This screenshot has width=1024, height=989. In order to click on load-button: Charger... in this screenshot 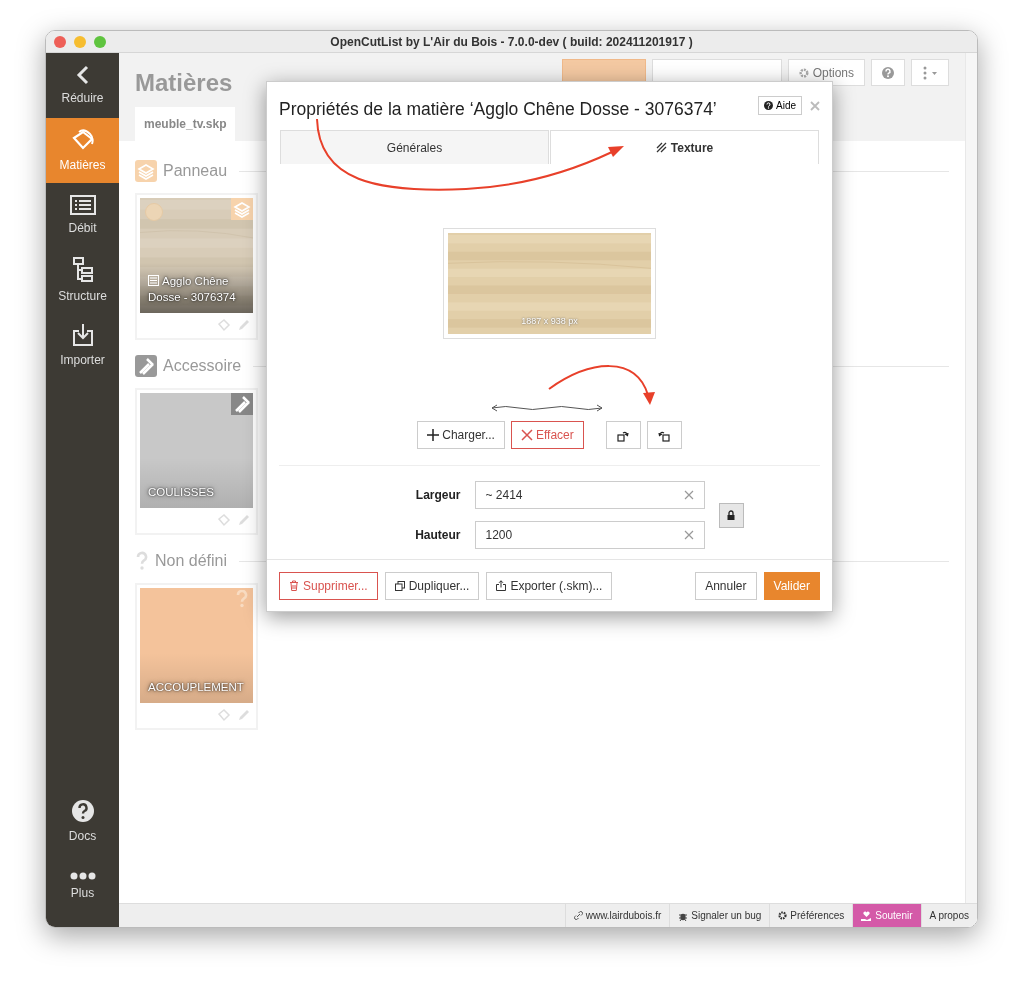, I will do `click(461, 435)`.